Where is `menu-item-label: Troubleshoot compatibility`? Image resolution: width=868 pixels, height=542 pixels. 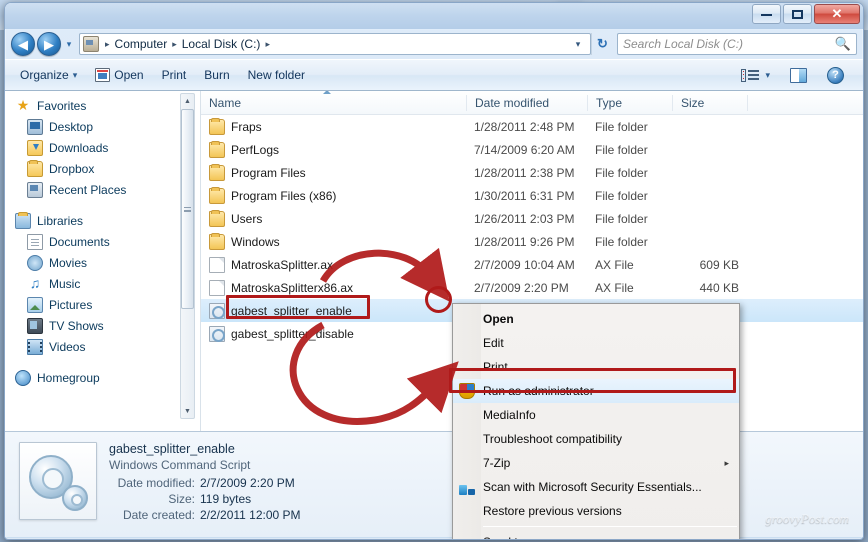 menu-item-label: Troubleshoot compatibility is located at coordinates (552, 439).